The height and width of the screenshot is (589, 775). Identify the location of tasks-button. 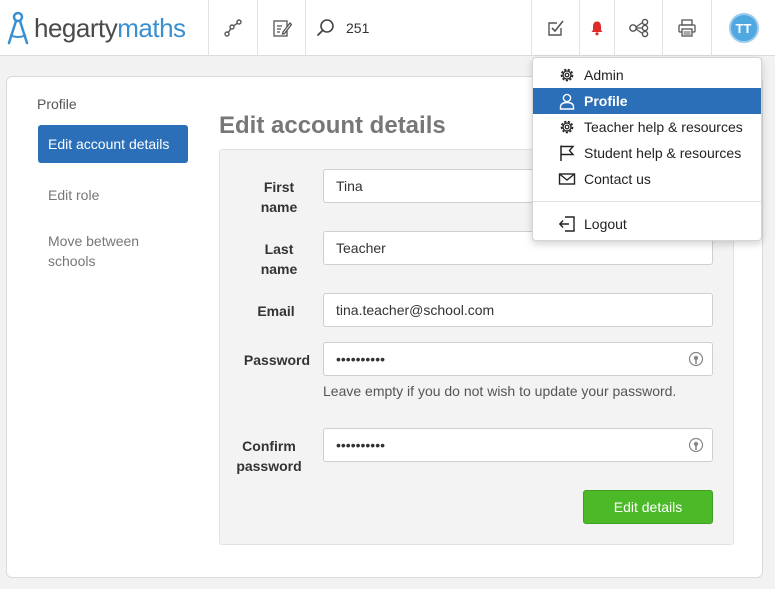
(555, 28).